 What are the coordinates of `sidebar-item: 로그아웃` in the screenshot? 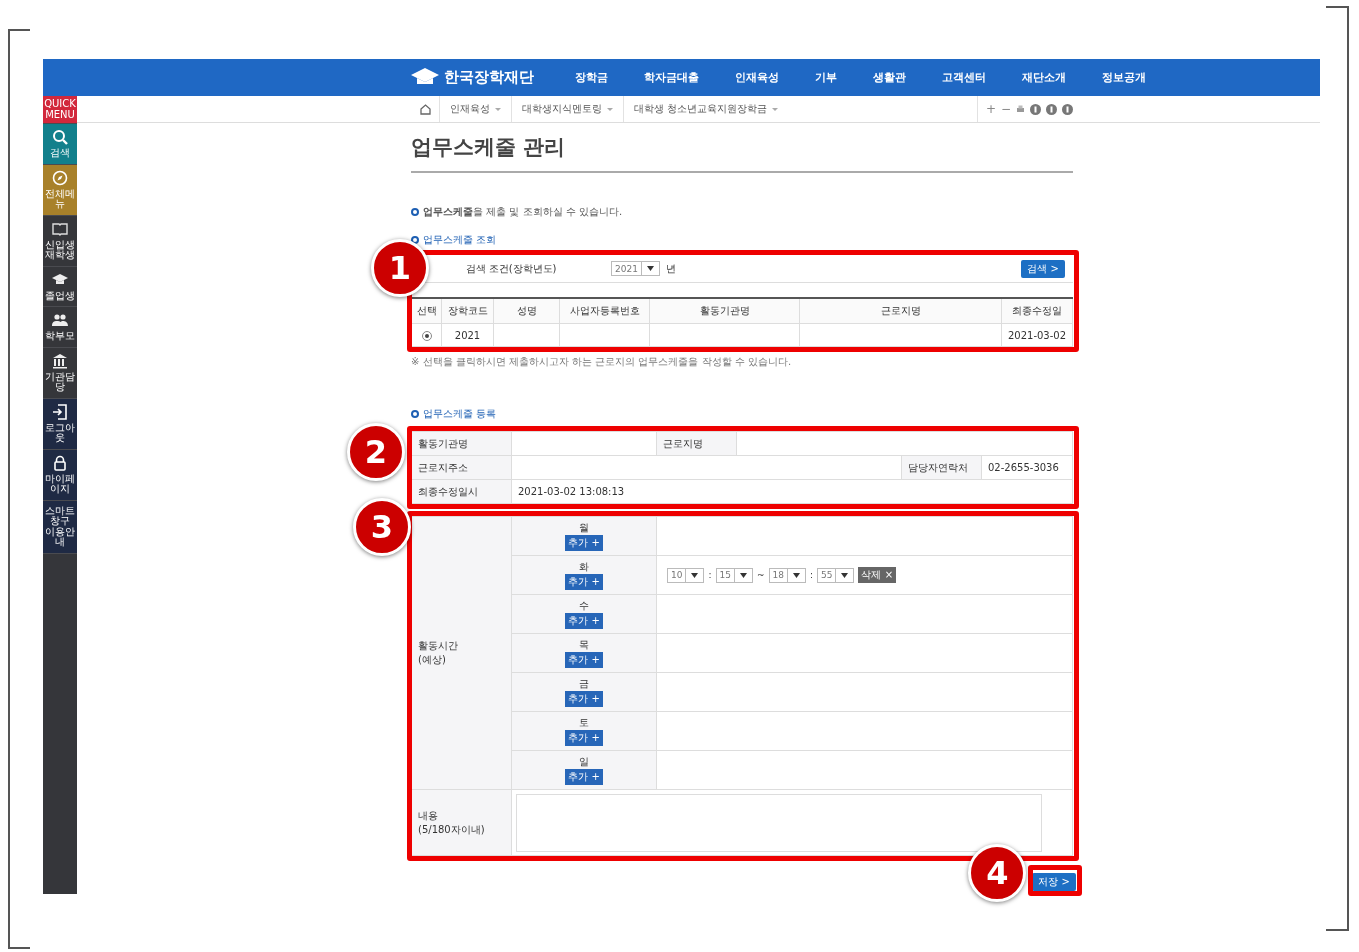 It's located at (60, 424).